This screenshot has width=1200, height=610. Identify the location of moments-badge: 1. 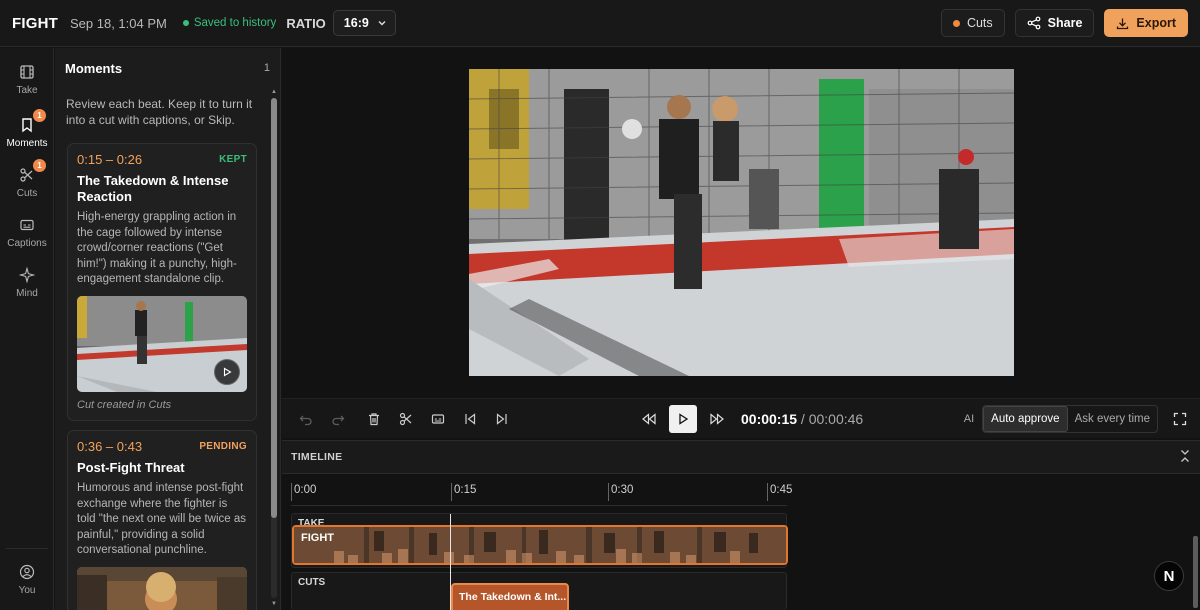
(39, 115).